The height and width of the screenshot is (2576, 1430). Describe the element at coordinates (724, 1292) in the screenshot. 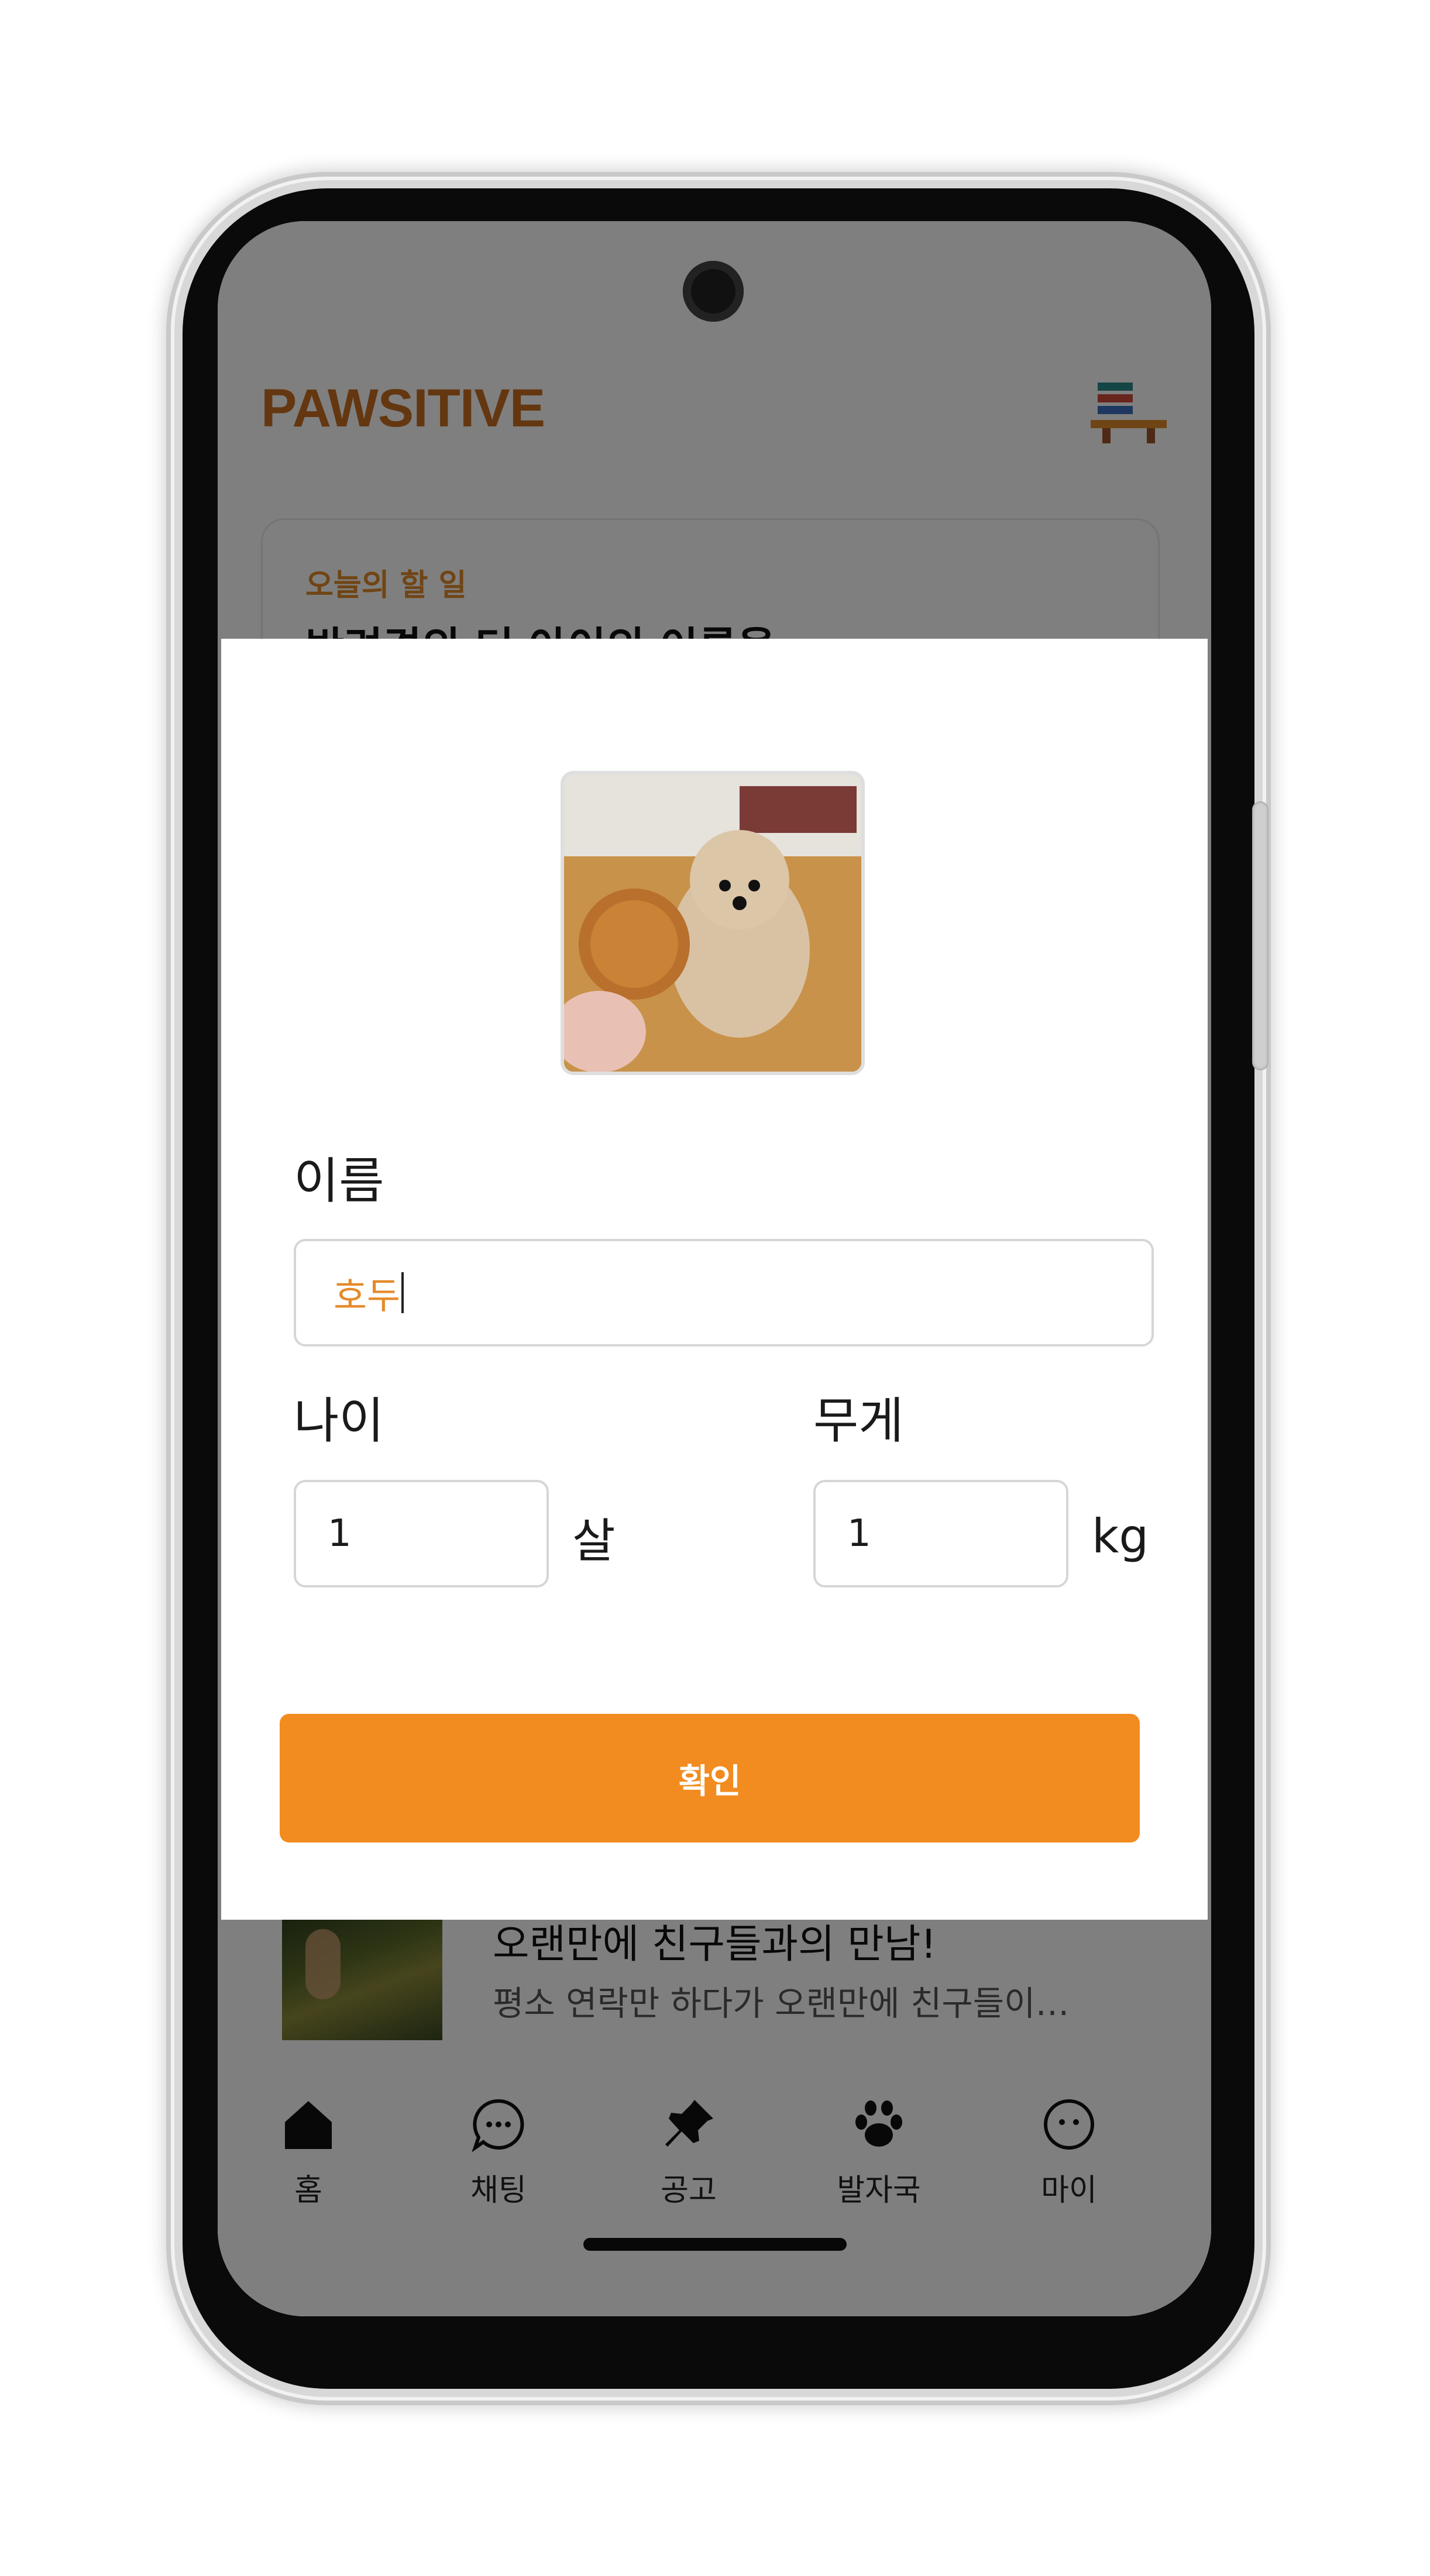

I see `name-field: 호두` at that location.